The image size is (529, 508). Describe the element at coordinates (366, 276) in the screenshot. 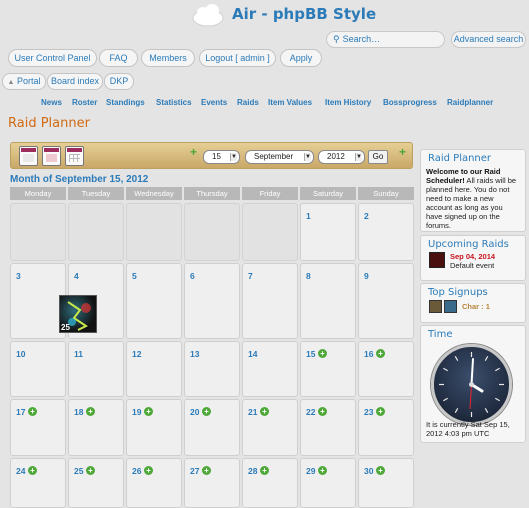

I see `day-number: 9` at that location.